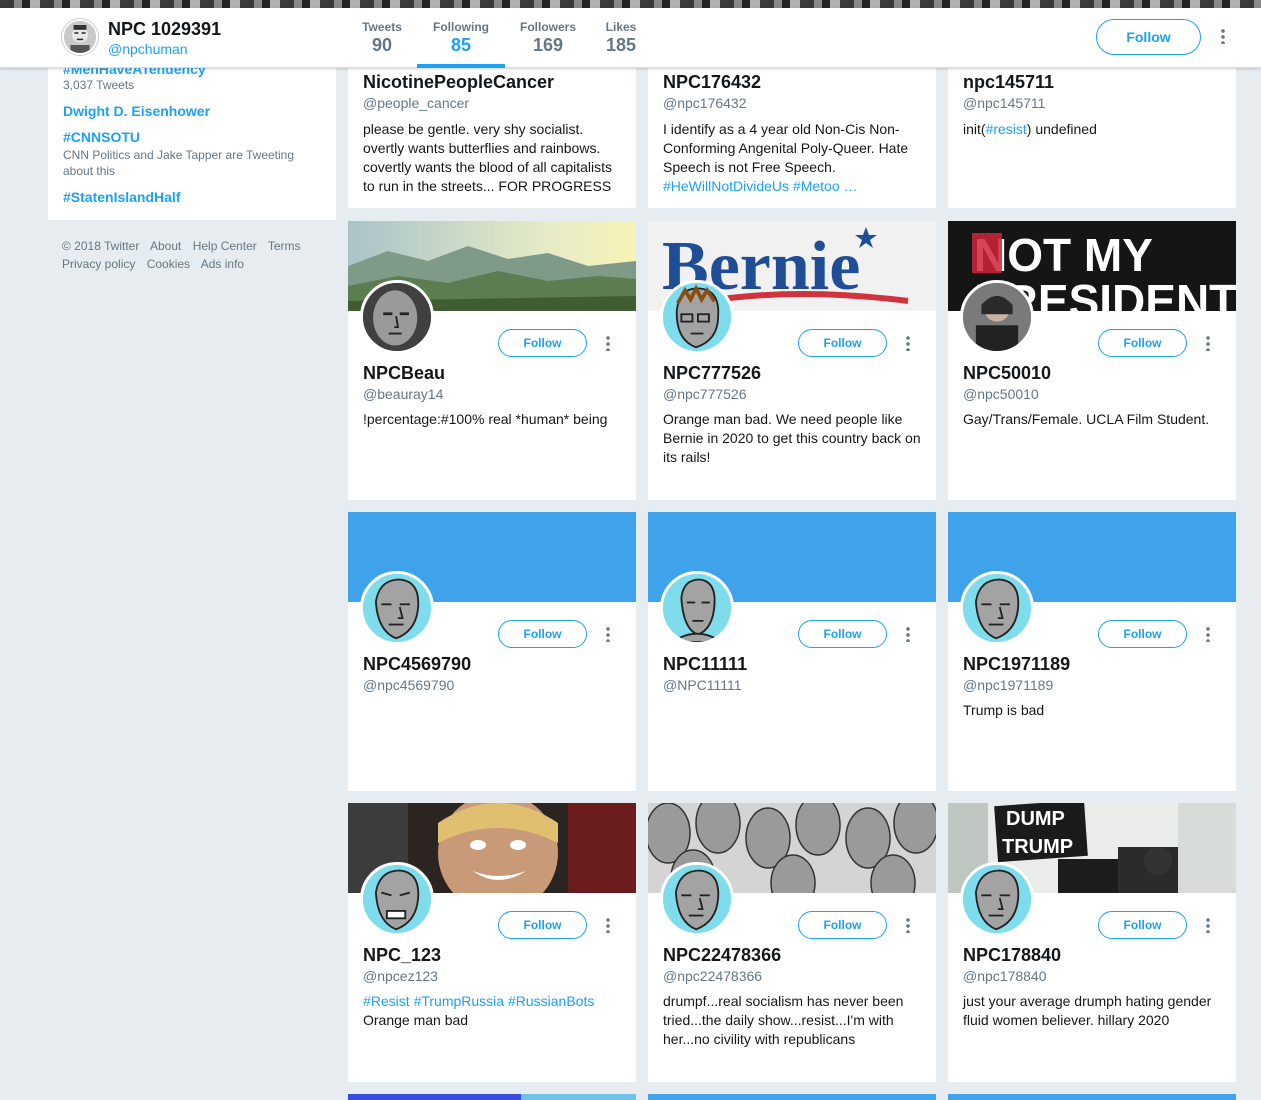 Image resolution: width=1261 pixels, height=1100 pixels. I want to click on user-card: Follow NPC4569790 @npc4569790, so click(492, 651).